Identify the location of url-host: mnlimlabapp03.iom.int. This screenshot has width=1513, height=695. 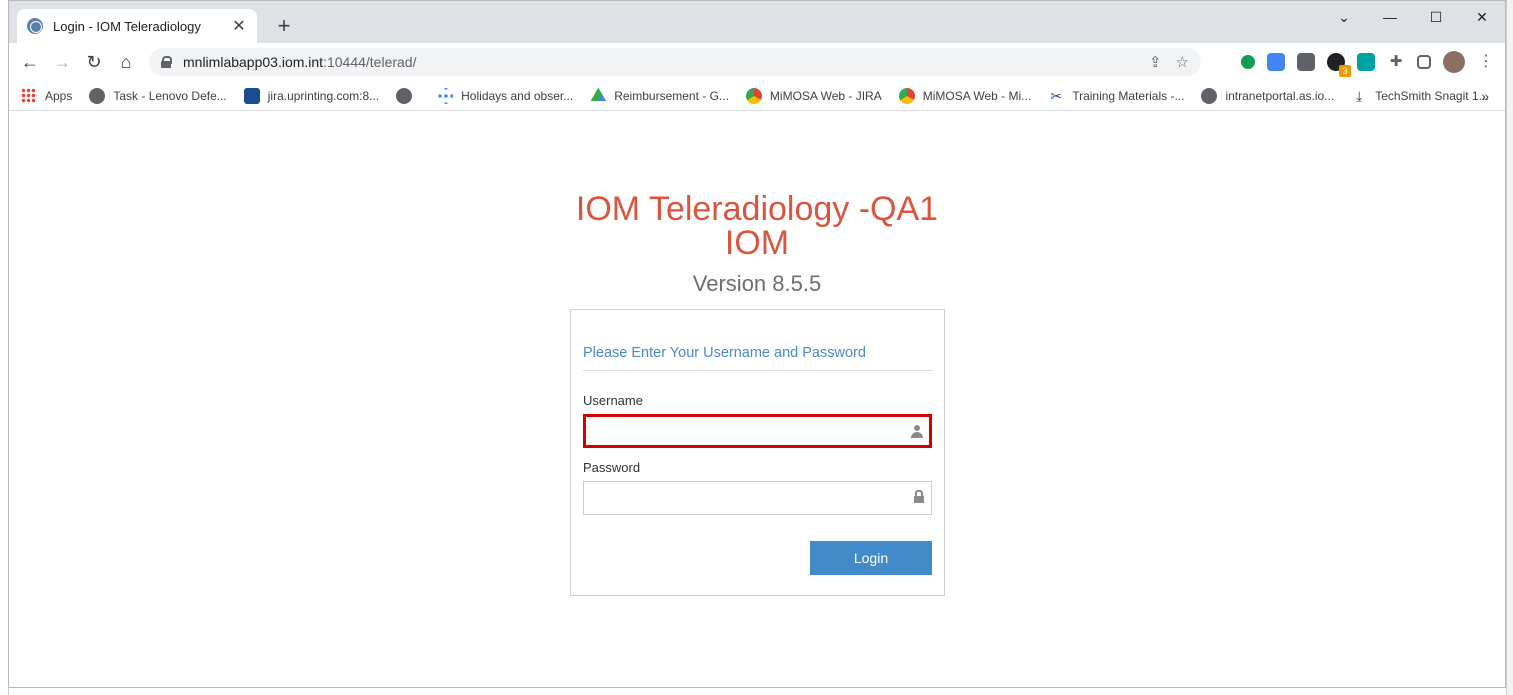
(253, 62).